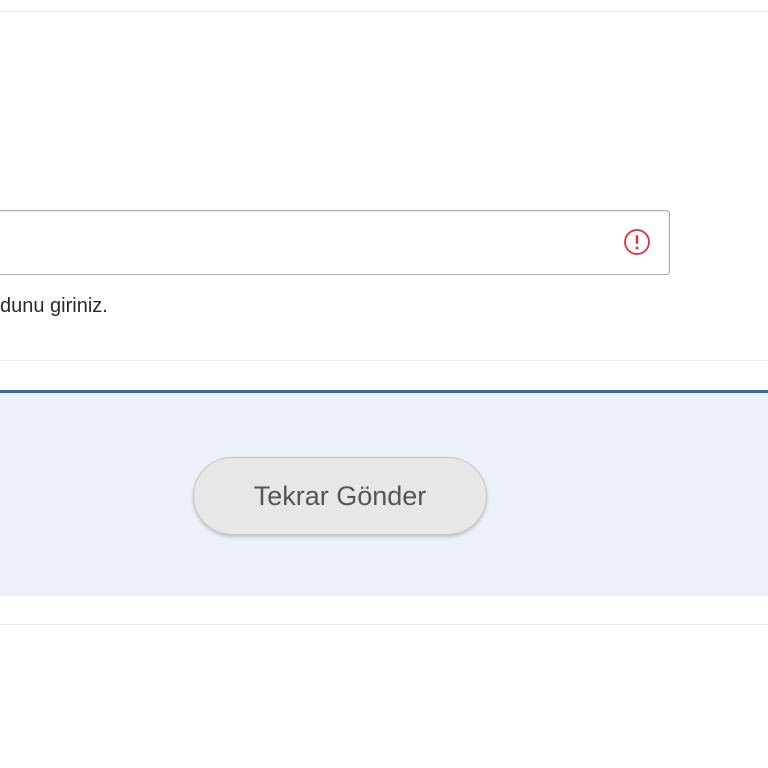 The image size is (768, 768). Describe the element at coordinates (384, 624) in the screenshot. I see `bottom-divider` at that location.